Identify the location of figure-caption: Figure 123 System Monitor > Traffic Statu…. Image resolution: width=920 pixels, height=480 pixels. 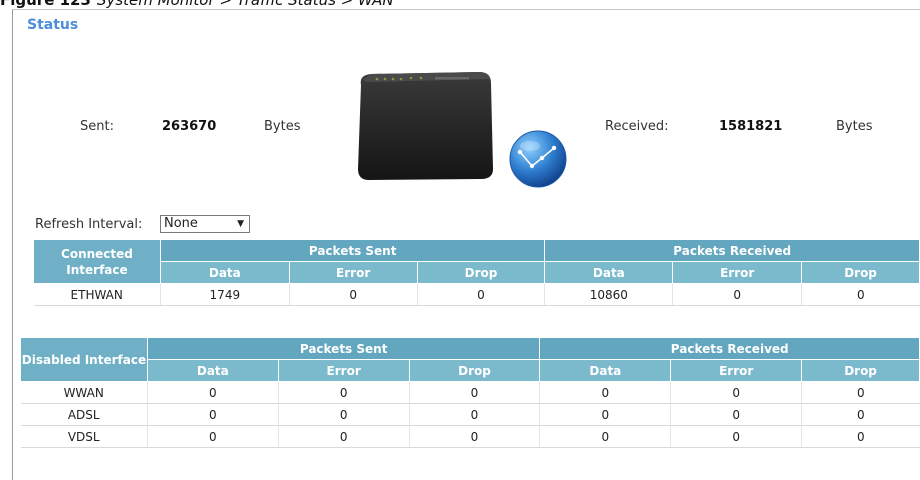
(460, 4).